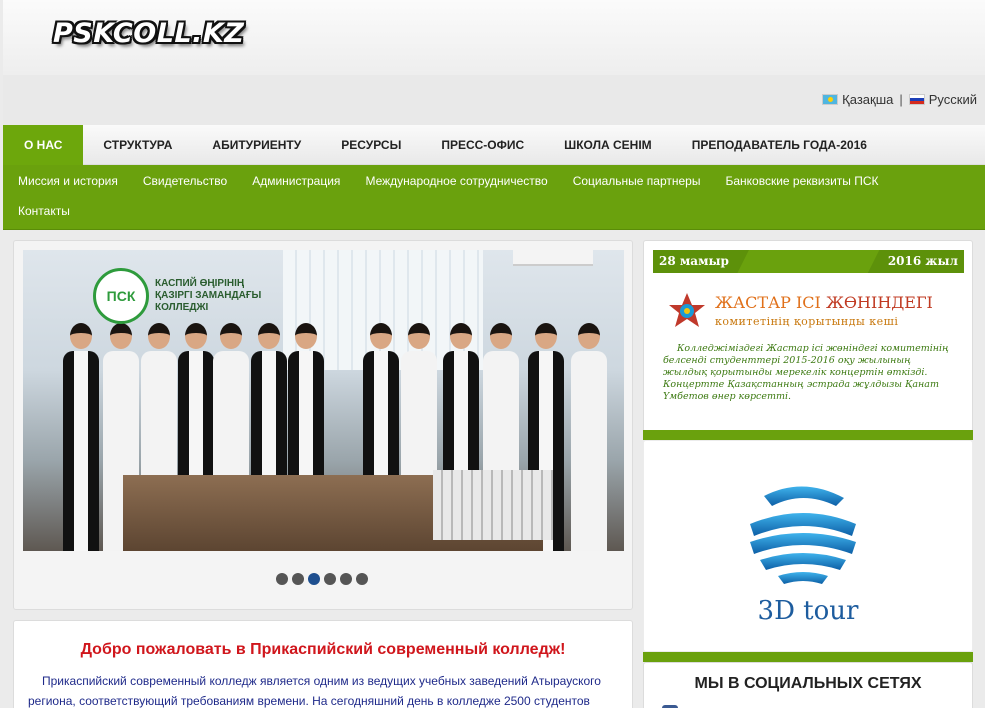 The height and width of the screenshot is (708, 985). Describe the element at coordinates (482, 145) in the screenshot. I see `nav-press-office: ПРЕСС-ОФИС` at that location.